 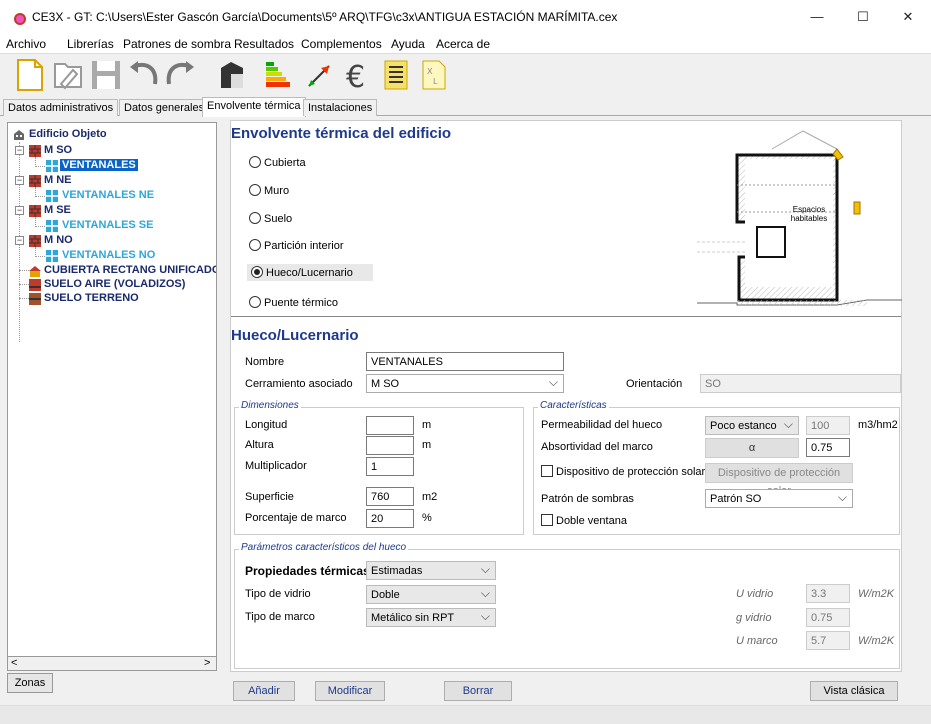 What do you see at coordinates (310, 272) in the screenshot?
I see `radio-hueco-lucernario: Hueco/Lucernario` at bounding box center [310, 272].